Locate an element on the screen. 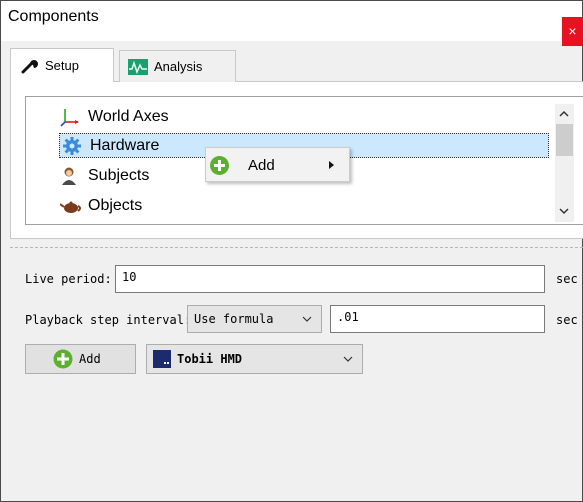 The width and height of the screenshot is (583, 502). scroll-thumb is located at coordinates (564, 140).